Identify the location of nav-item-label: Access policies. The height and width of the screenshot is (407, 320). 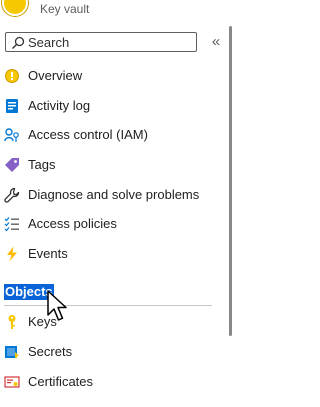
(72, 223).